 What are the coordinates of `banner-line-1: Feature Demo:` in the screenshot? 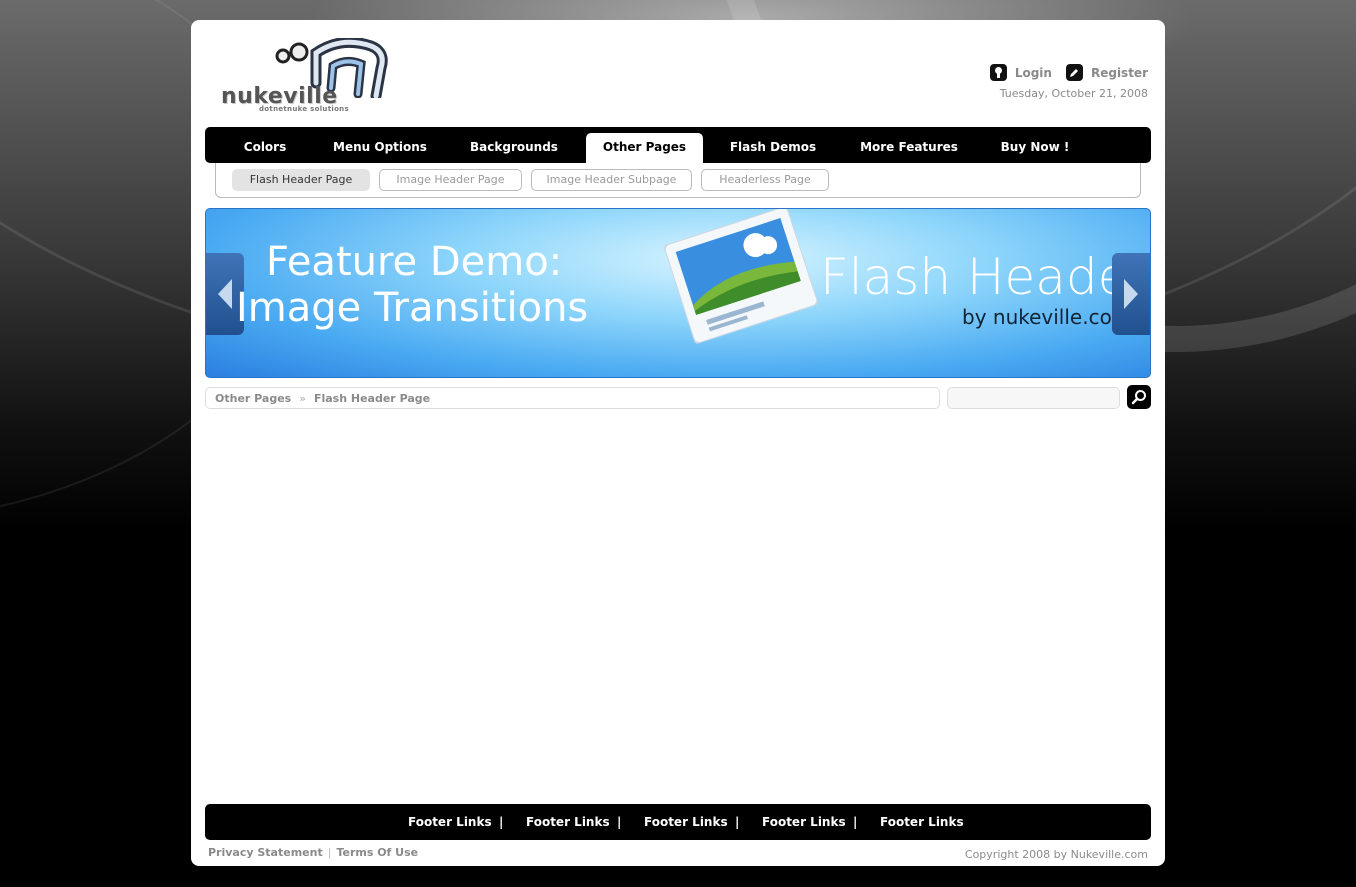 It's located at (414, 262).